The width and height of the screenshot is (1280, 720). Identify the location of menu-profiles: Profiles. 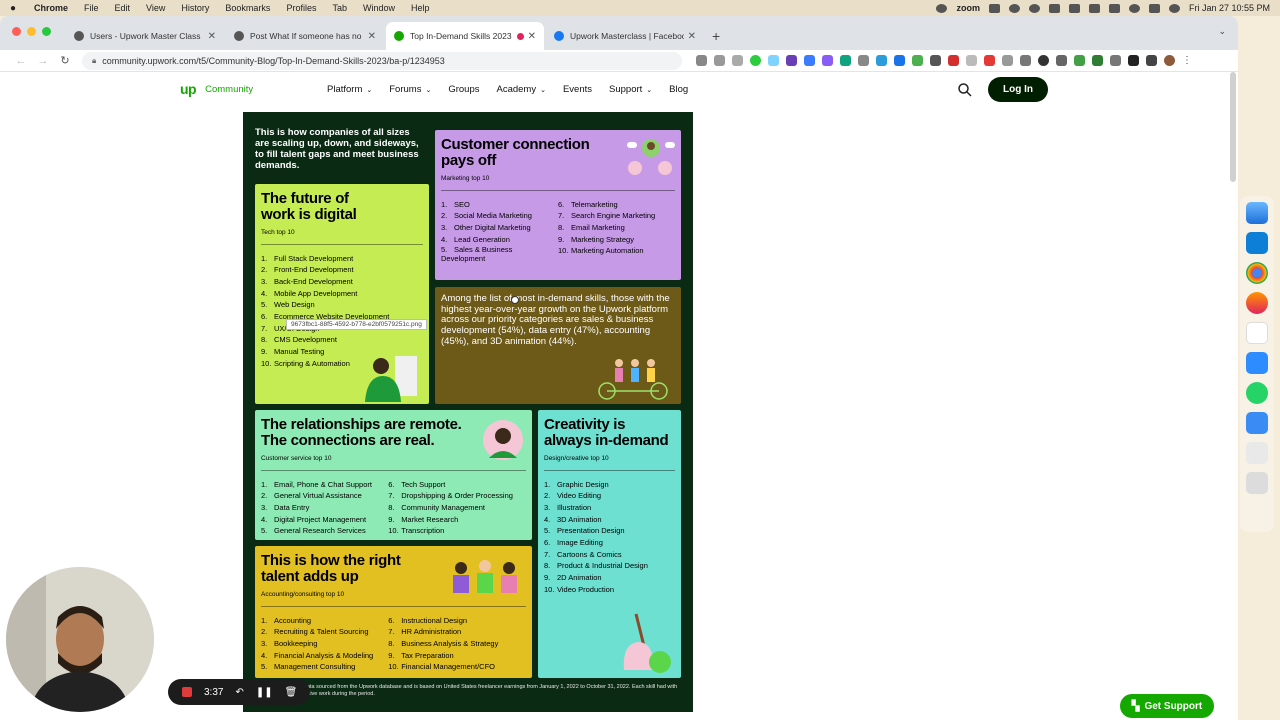
(301, 8).